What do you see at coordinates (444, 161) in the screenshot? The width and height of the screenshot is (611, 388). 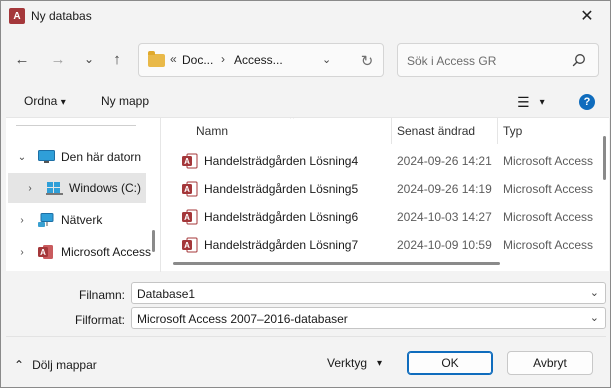 I see `file-date: 2024-09-26 14:21` at bounding box center [444, 161].